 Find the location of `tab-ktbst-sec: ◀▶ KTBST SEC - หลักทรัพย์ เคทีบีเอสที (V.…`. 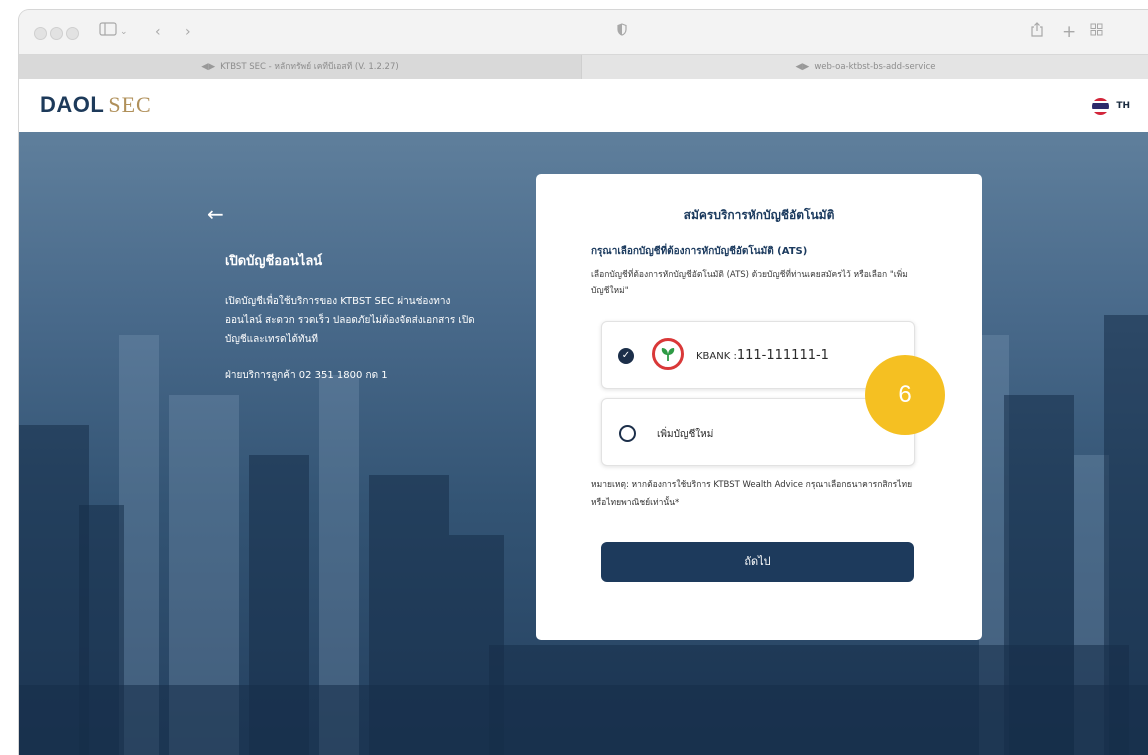

tab-ktbst-sec: ◀▶ KTBST SEC - หลักทรัพย์ เคทีบีเอสที (V.… is located at coordinates (300, 67).